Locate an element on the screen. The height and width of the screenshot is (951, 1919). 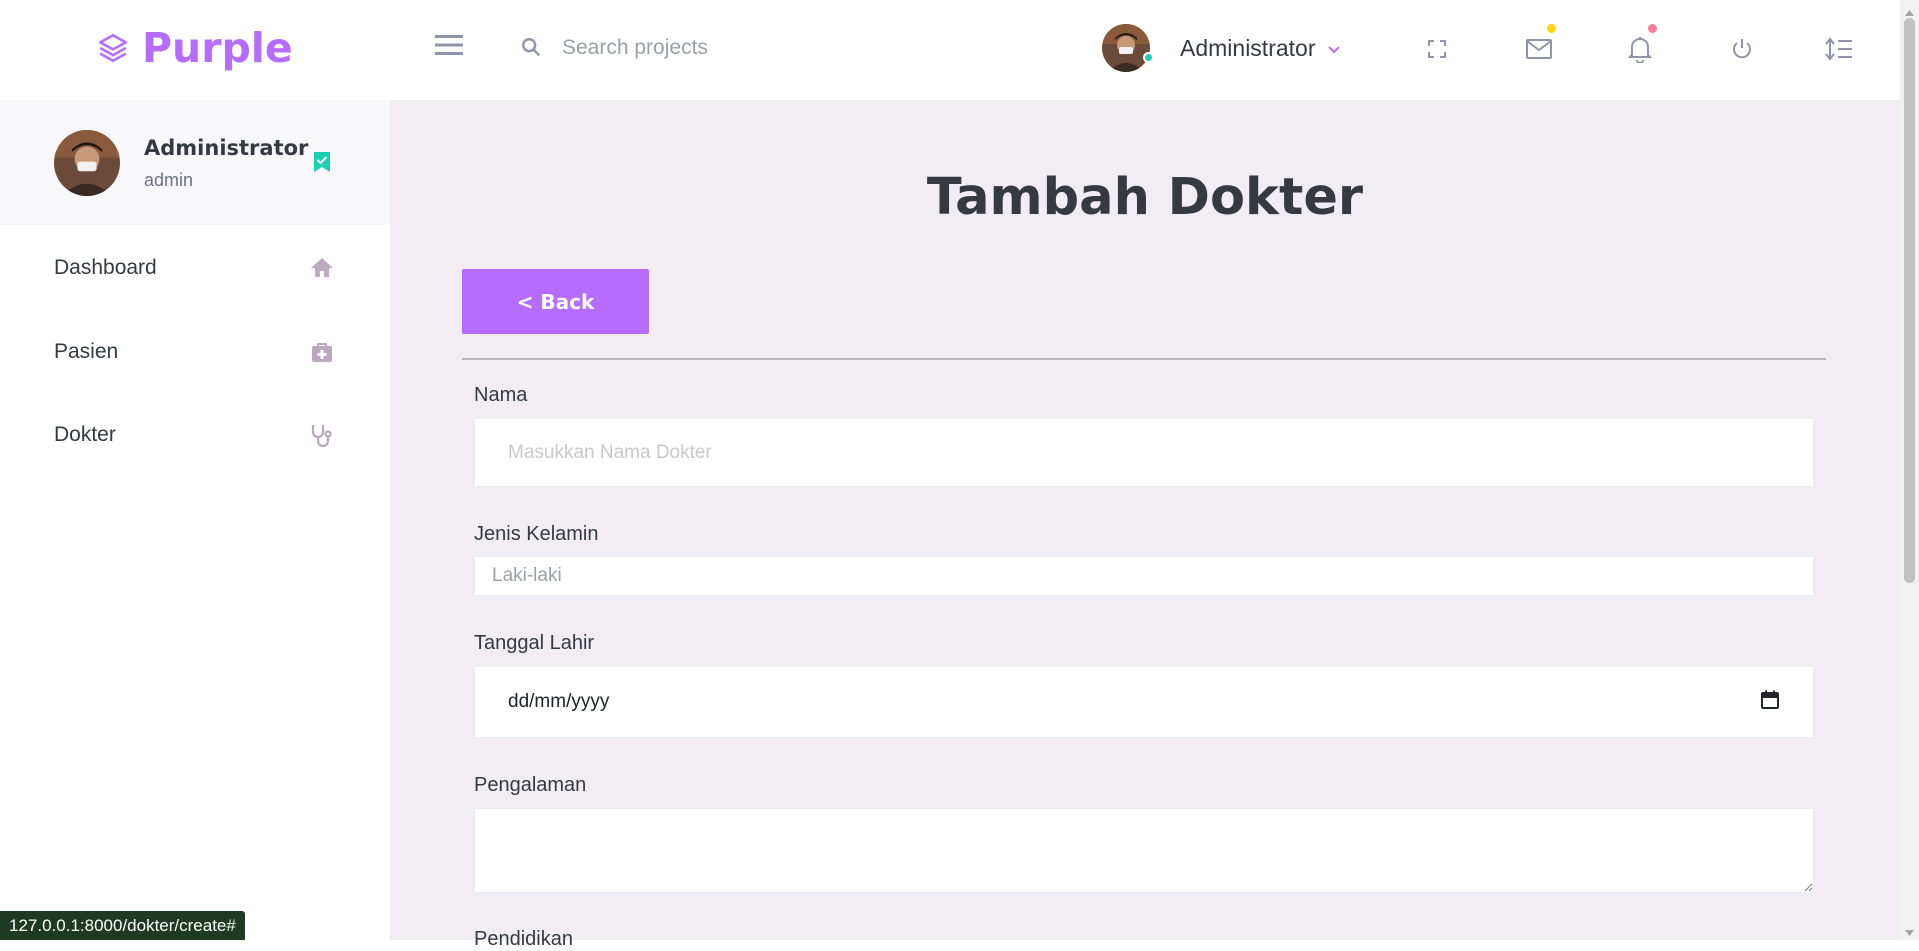
bell-icon is located at coordinates (1640, 50).